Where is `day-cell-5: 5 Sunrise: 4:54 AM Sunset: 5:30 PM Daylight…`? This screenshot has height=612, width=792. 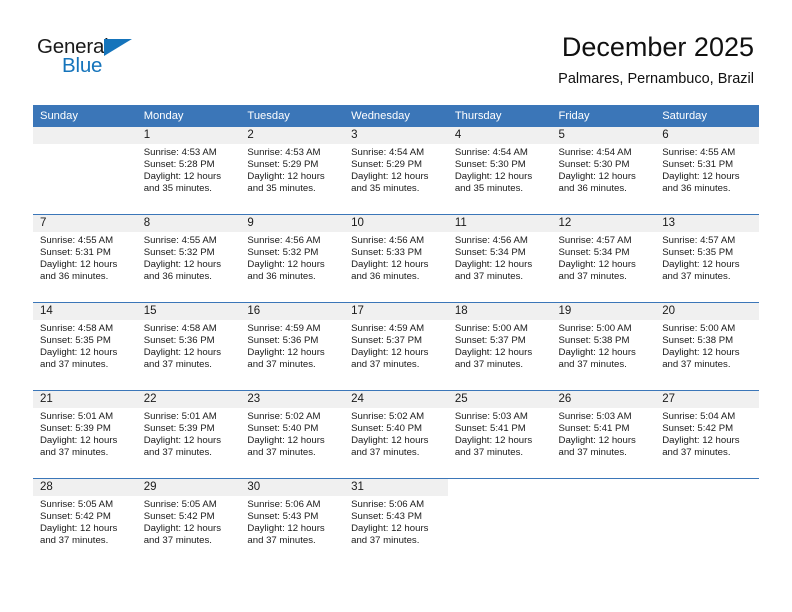 day-cell-5: 5 Sunrise: 4:54 AM Sunset: 5:30 PM Daylight… is located at coordinates (603, 170).